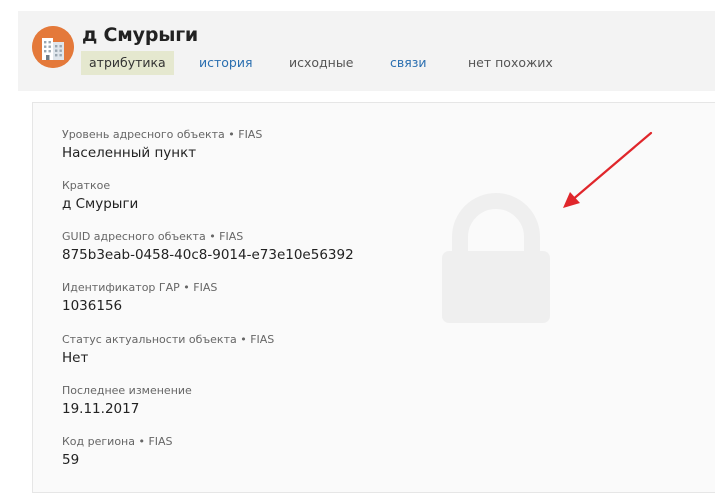 The image size is (715, 504). Describe the element at coordinates (100, 204) in the screenshot. I see `attribute-value: д Смурыги` at that location.